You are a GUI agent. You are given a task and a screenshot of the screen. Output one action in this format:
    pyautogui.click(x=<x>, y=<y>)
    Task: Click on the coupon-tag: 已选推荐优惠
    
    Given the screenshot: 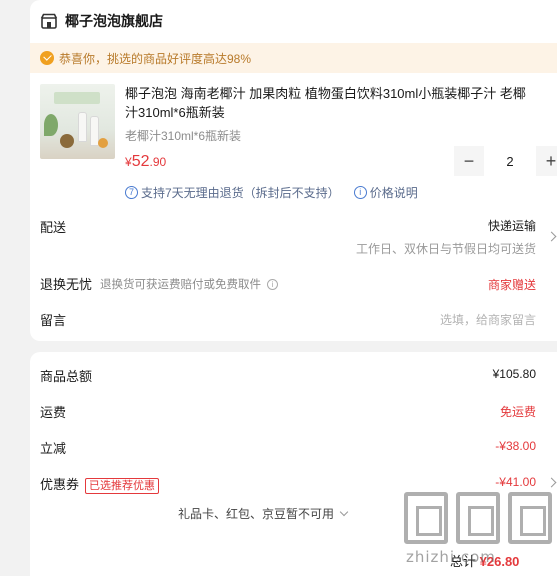 What is the action you would take?
    pyautogui.click(x=122, y=485)
    